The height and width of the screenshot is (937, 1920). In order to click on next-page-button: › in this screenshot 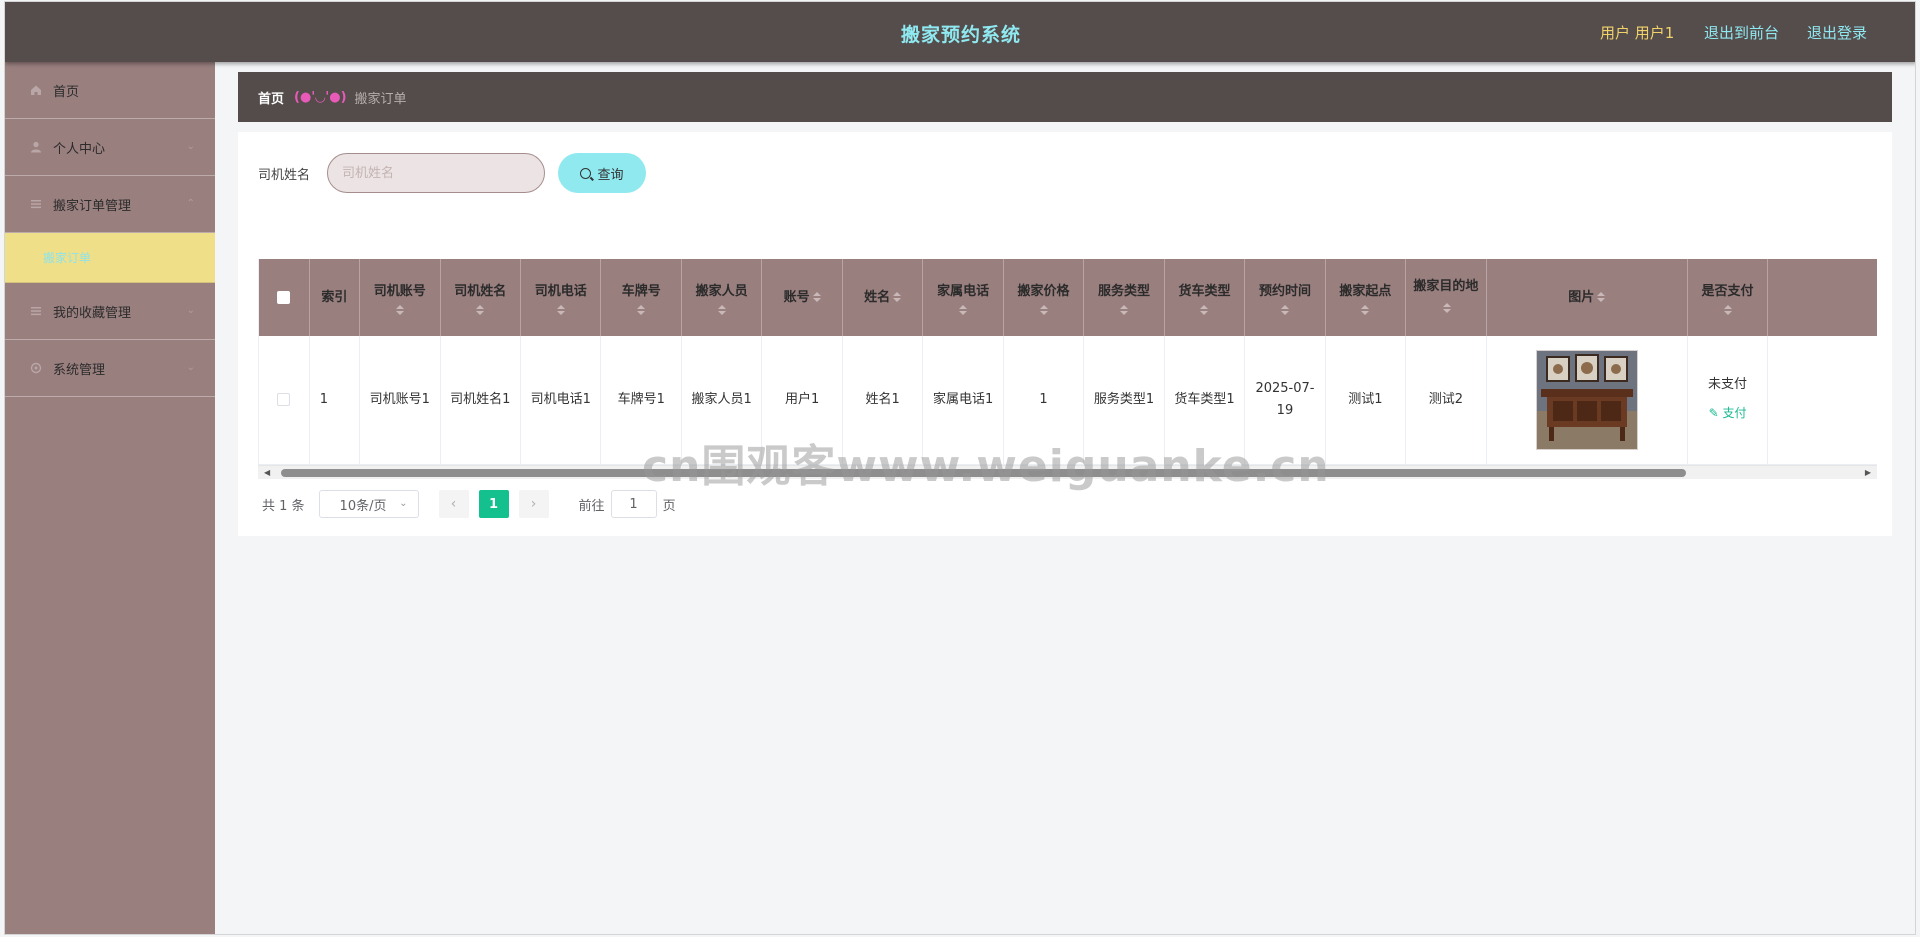, I will do `click(533, 504)`.